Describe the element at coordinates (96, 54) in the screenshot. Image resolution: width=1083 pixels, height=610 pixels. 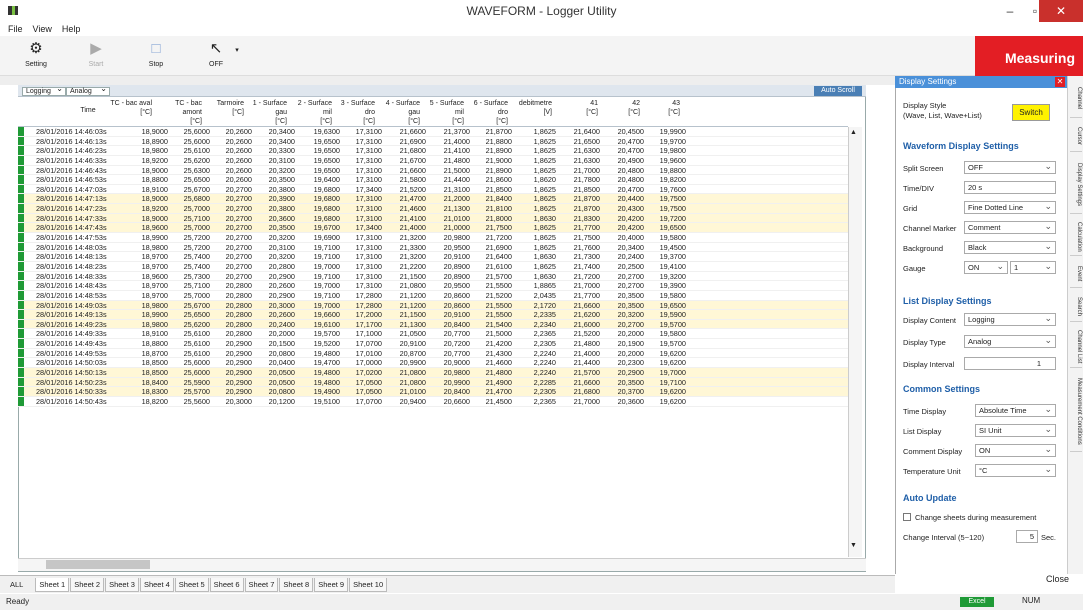
I see `start-button: ▶ Start` at that location.